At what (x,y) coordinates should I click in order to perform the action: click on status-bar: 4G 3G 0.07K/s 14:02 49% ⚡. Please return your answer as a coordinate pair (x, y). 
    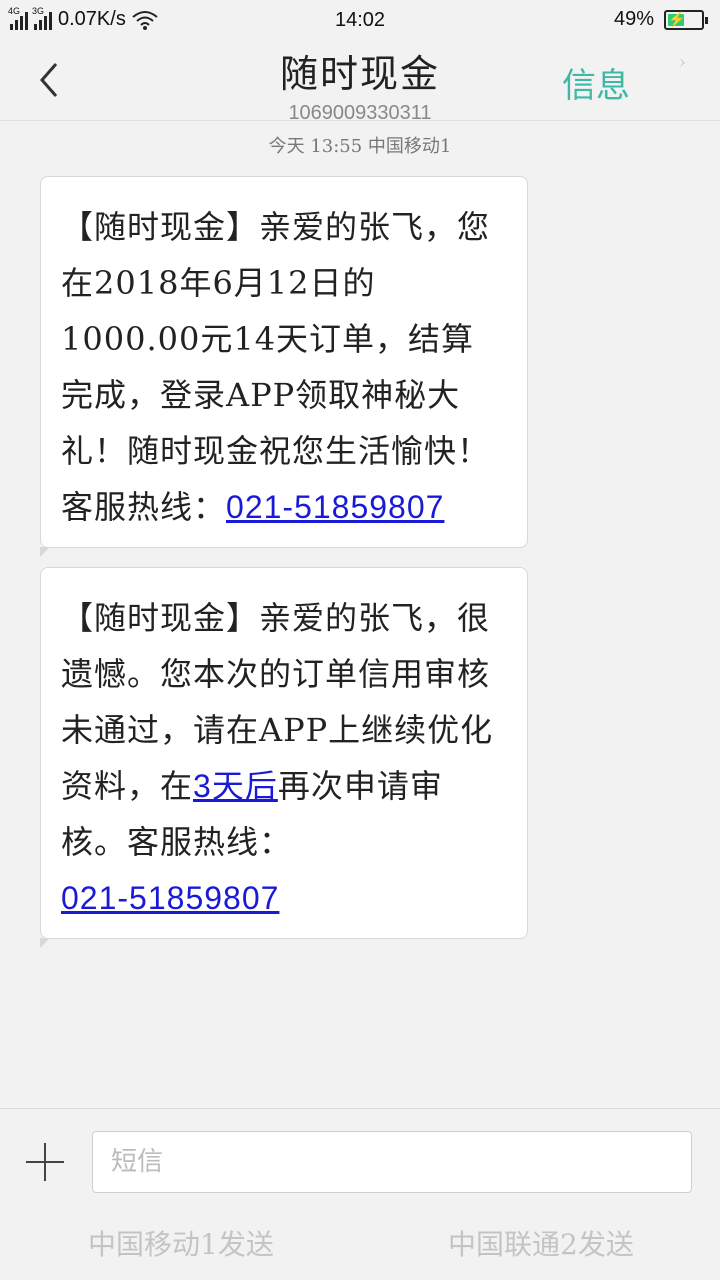
    Looking at the image, I should click on (360, 20).